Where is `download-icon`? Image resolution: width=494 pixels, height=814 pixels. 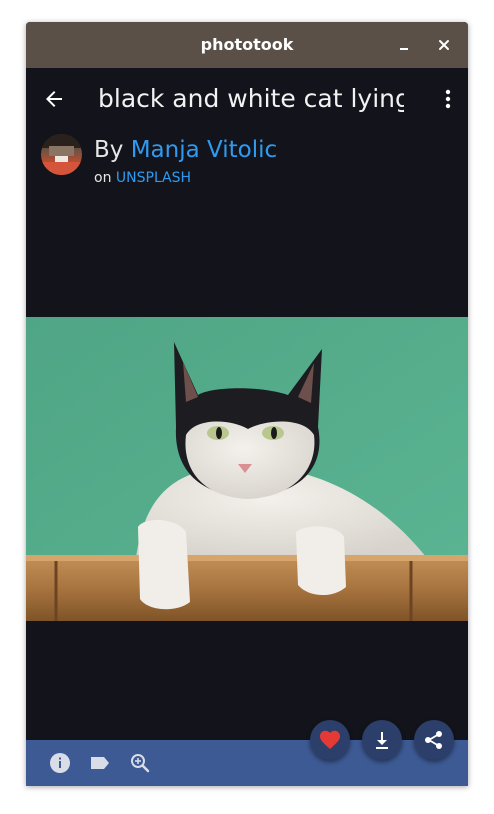 download-icon is located at coordinates (382, 740).